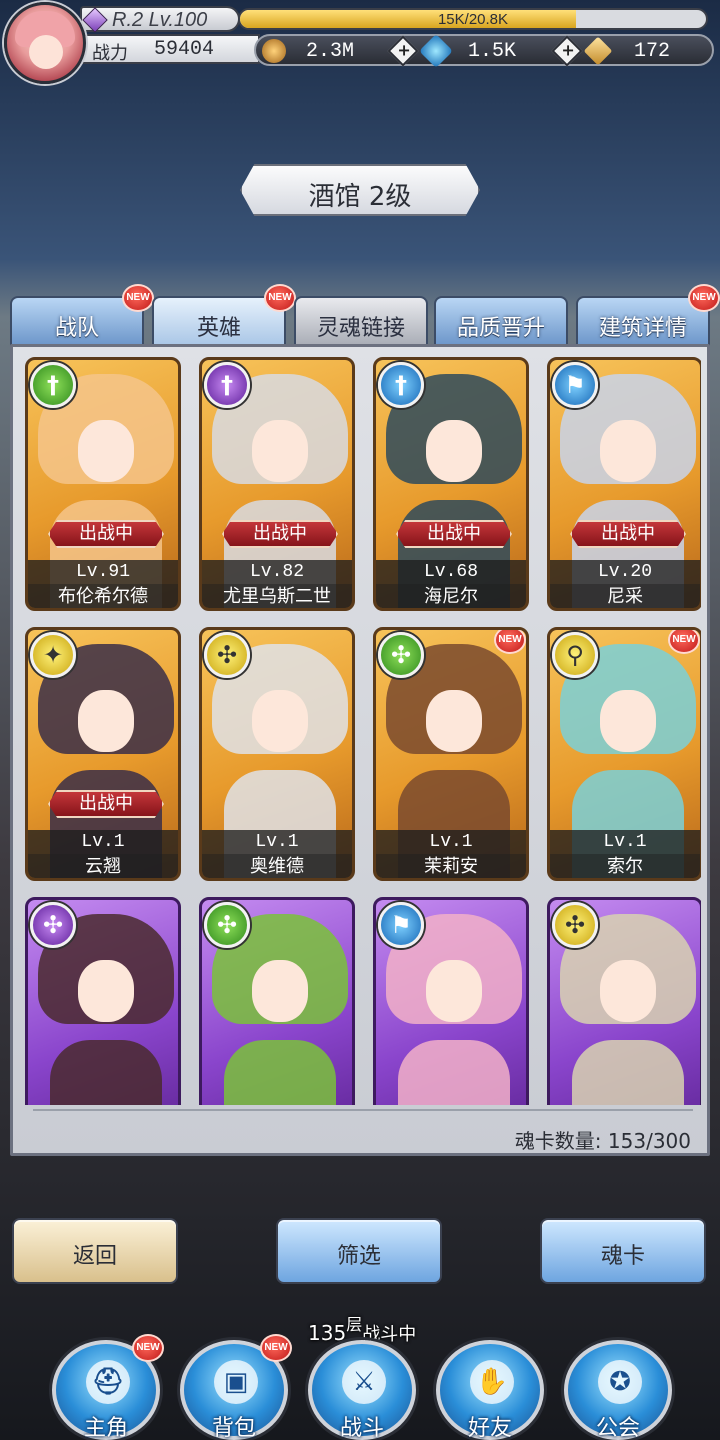 This screenshot has width=720, height=1440. What do you see at coordinates (620, 1382) in the screenshot?
I see `guild-crest-icon: ✪` at bounding box center [620, 1382].